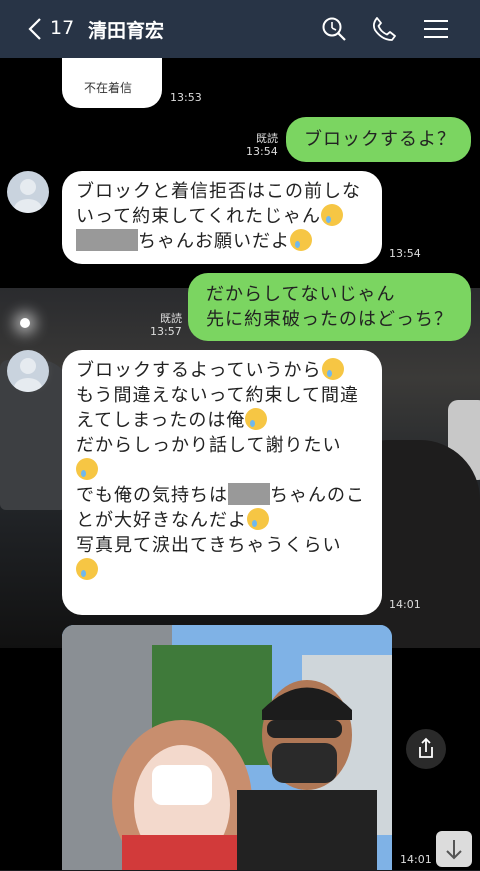 The height and width of the screenshot is (871, 480). I want to click on share-button, so click(426, 749).